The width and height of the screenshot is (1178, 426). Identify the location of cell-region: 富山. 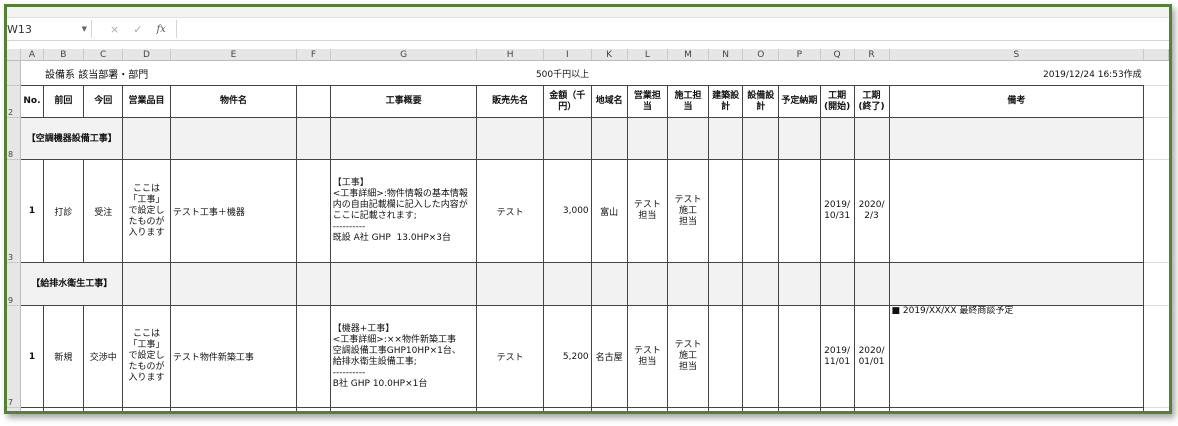
(609, 211).